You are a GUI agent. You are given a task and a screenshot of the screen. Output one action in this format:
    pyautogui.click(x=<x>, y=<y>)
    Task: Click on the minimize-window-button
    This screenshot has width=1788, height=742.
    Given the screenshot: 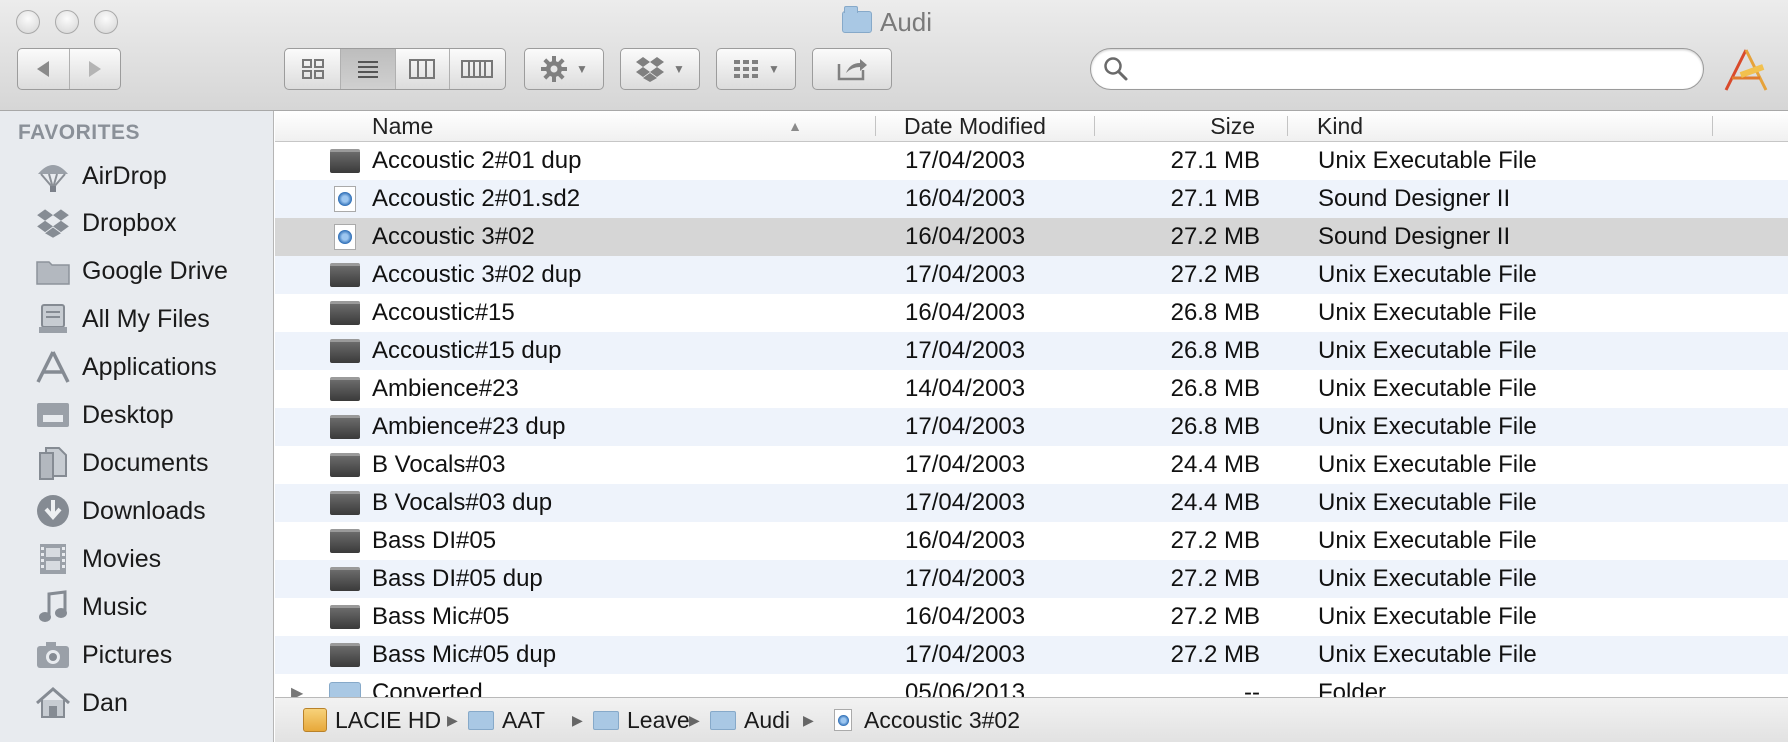 What is the action you would take?
    pyautogui.click(x=67, y=22)
    